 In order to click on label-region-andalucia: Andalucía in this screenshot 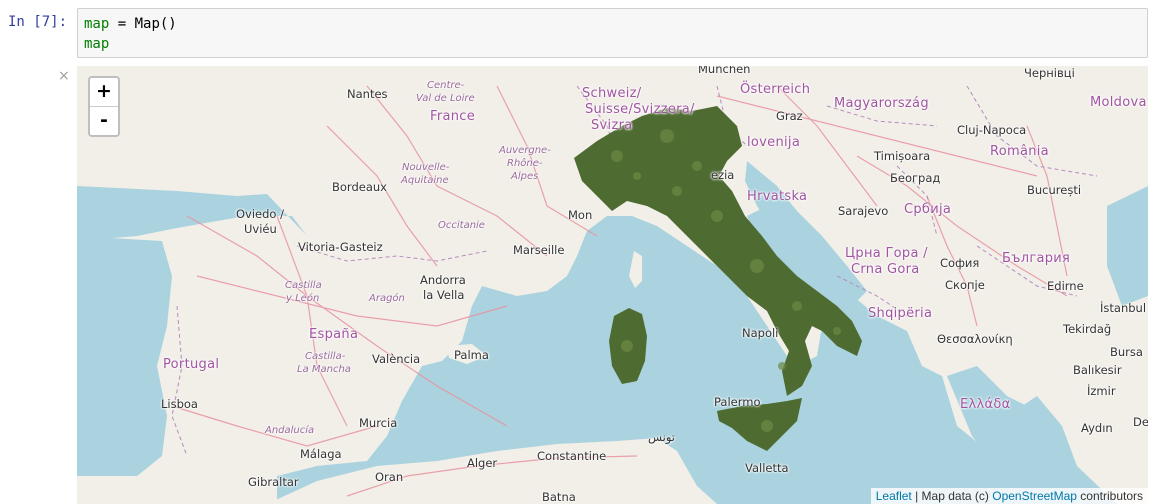, I will do `click(290, 430)`.